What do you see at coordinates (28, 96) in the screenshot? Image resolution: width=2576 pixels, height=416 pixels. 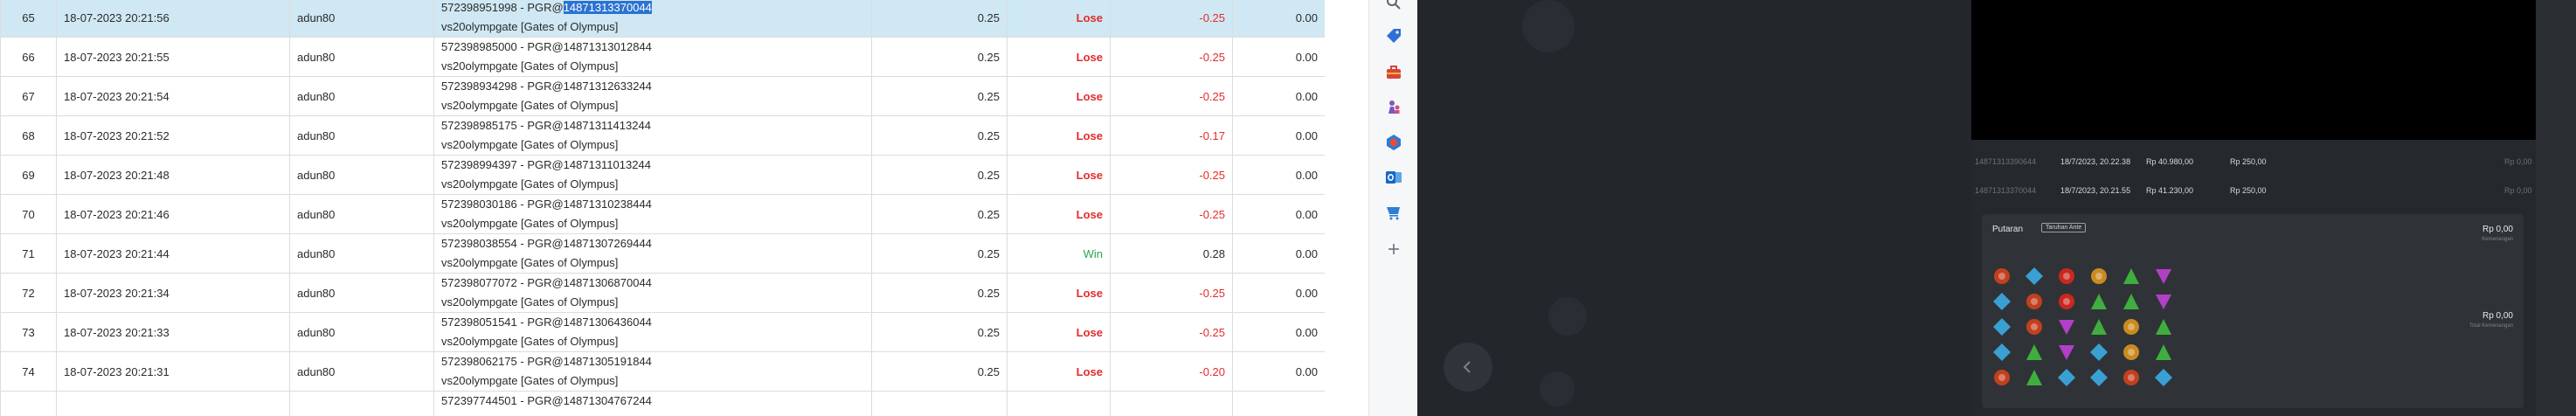 I see `row-number: 67` at bounding box center [28, 96].